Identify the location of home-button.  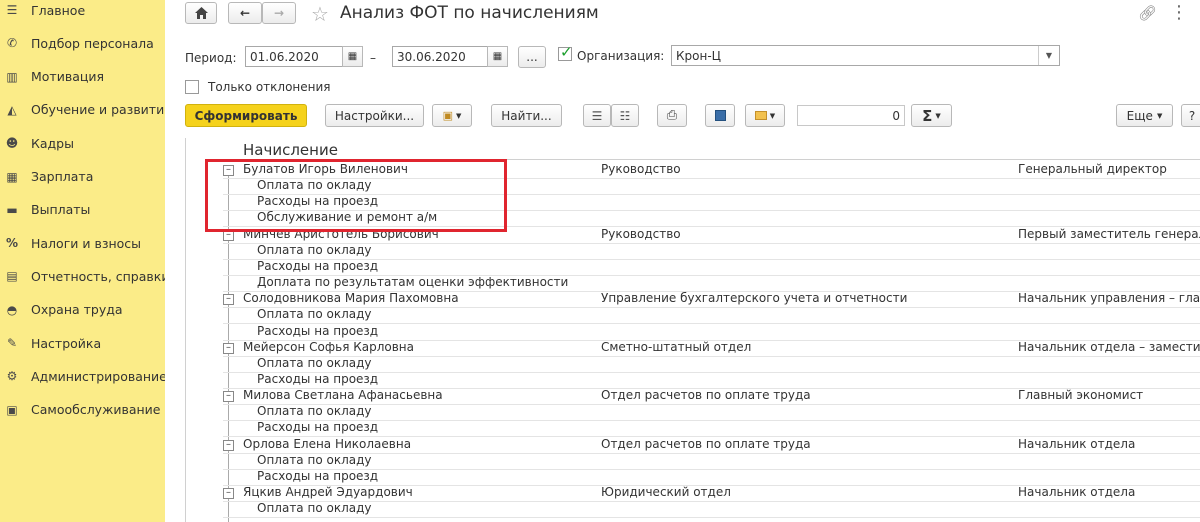
(201, 13).